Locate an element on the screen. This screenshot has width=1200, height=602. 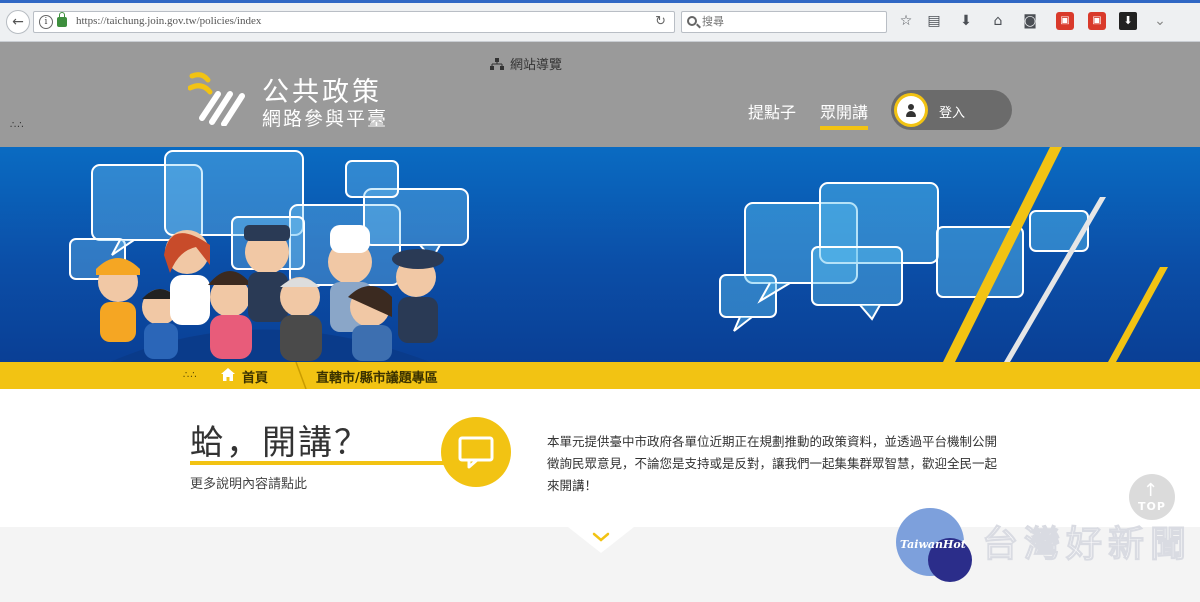
title-underline is located at coordinates (319, 463).